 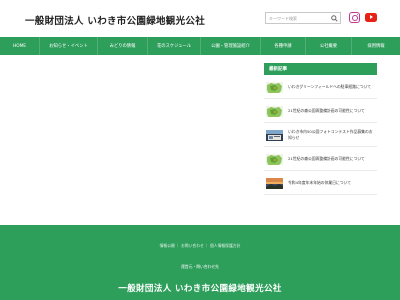 I want to click on footer-subtitle: 運営元・問い合わせ先, so click(x=200, y=266).